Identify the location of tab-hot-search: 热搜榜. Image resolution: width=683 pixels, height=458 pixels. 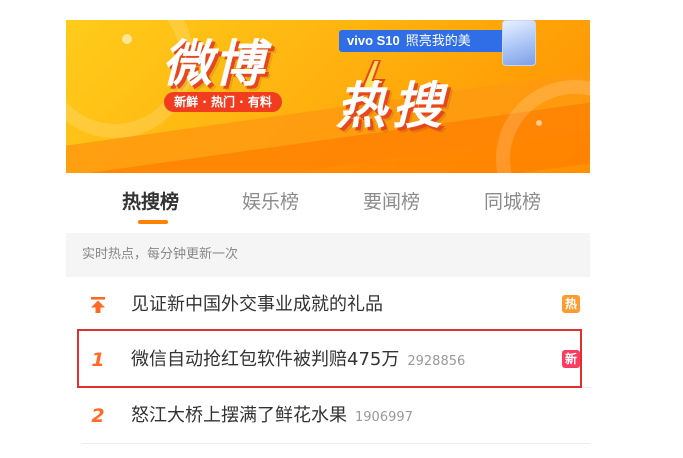
(150, 200).